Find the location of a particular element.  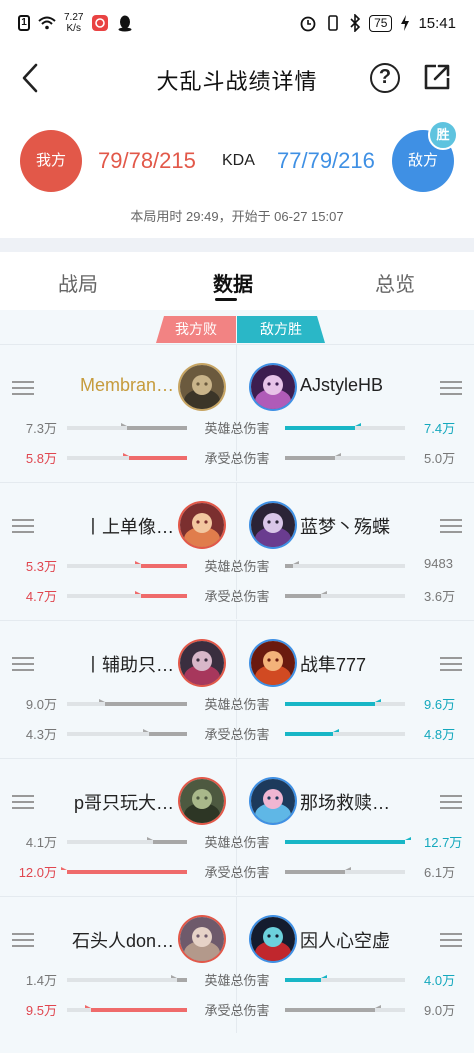

our-team-badge: 我方 is located at coordinates (51, 161).